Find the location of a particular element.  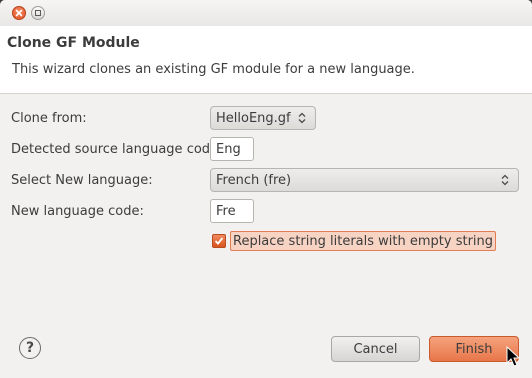

source-code-label: Detected source language code: is located at coordinates (117, 149).